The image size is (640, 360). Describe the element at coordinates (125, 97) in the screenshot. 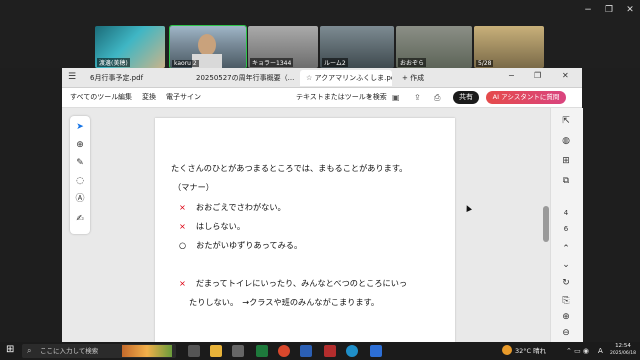

I see `menu-edit: 編集` at that location.